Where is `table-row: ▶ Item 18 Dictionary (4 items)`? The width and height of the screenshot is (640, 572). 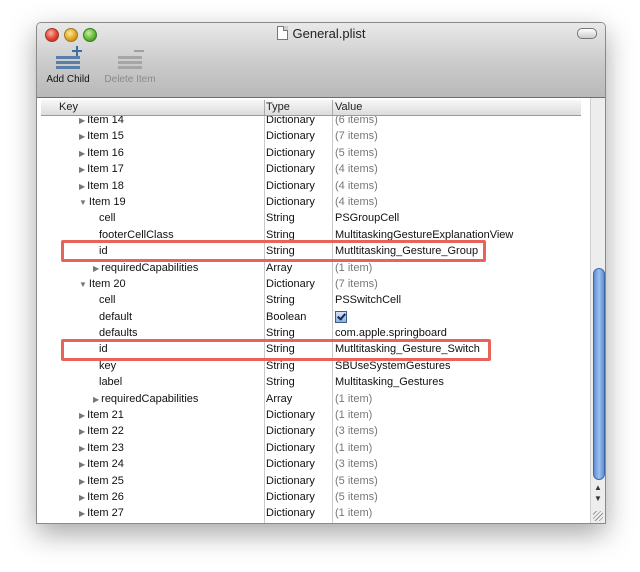 table-row: ▶ Item 18 Dictionary (4 items) is located at coordinates (311, 186).